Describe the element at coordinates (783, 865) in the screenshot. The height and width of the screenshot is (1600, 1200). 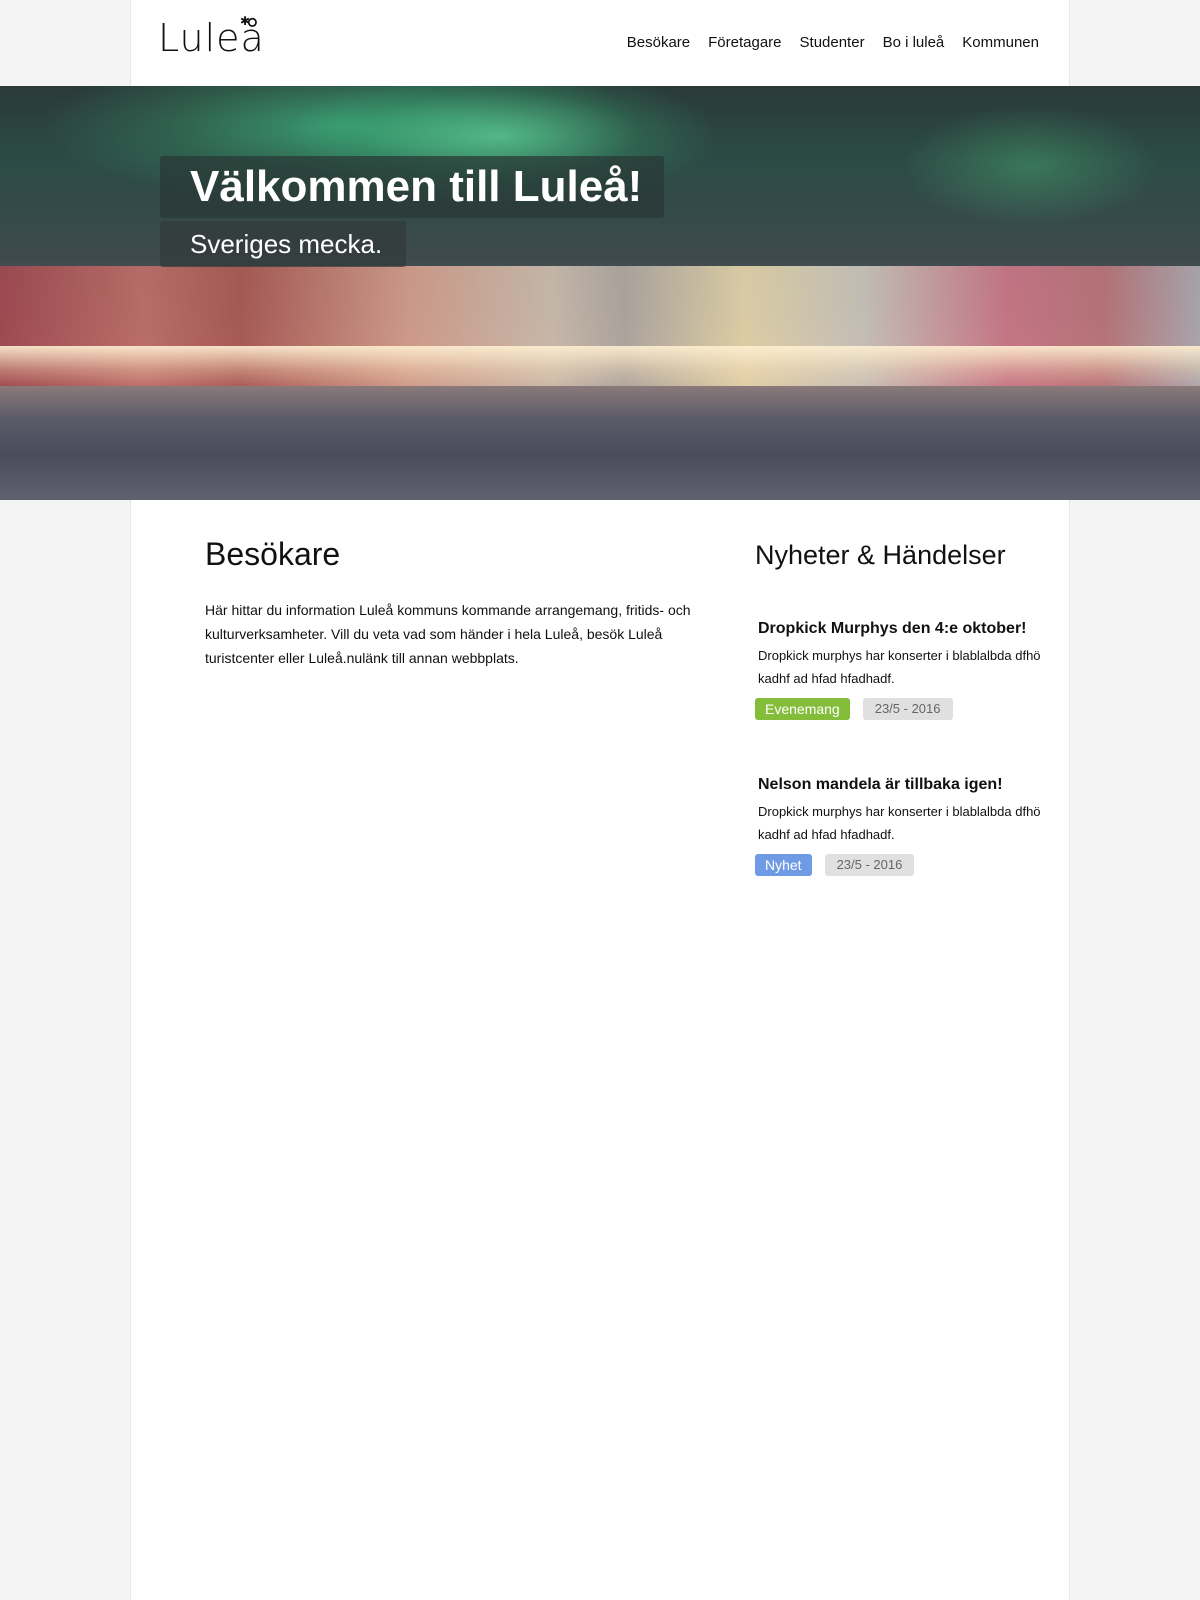
I see `category-badge: Nyhet` at that location.